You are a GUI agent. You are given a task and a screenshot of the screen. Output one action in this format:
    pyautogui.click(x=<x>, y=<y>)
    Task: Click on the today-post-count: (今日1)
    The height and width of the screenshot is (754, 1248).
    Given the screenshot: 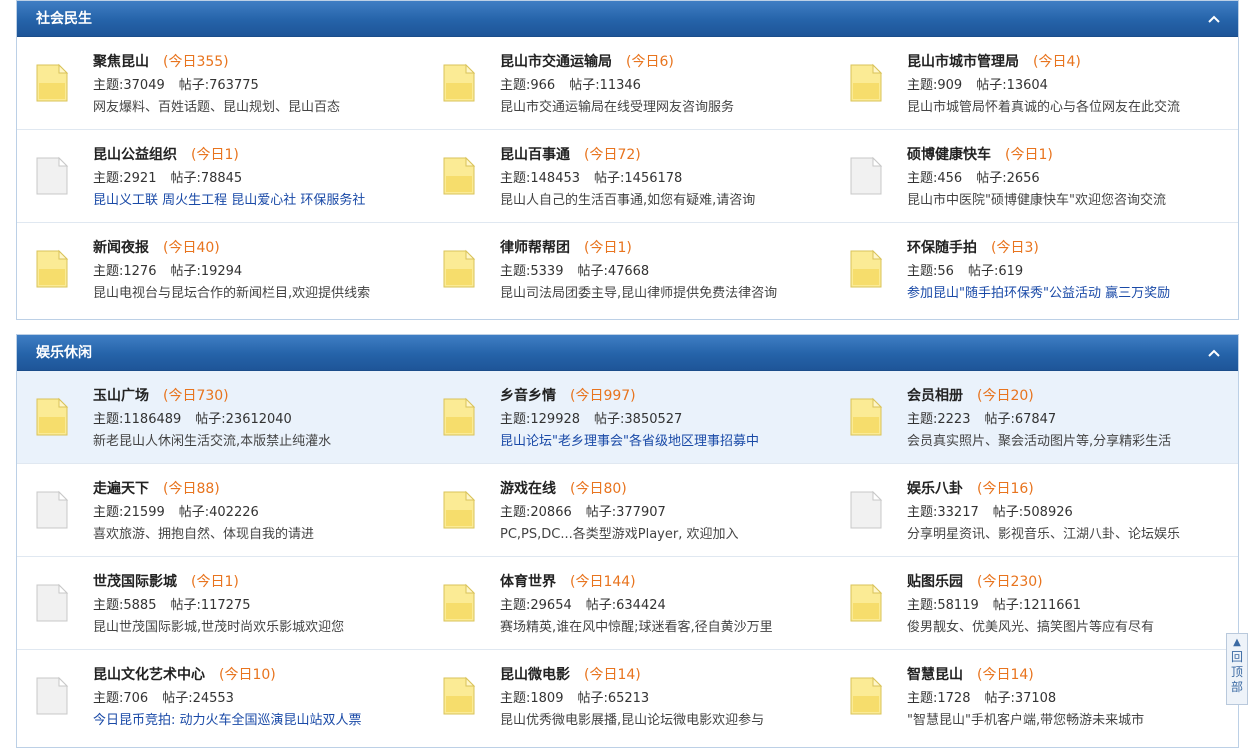 What is the action you would take?
    pyautogui.click(x=215, y=582)
    